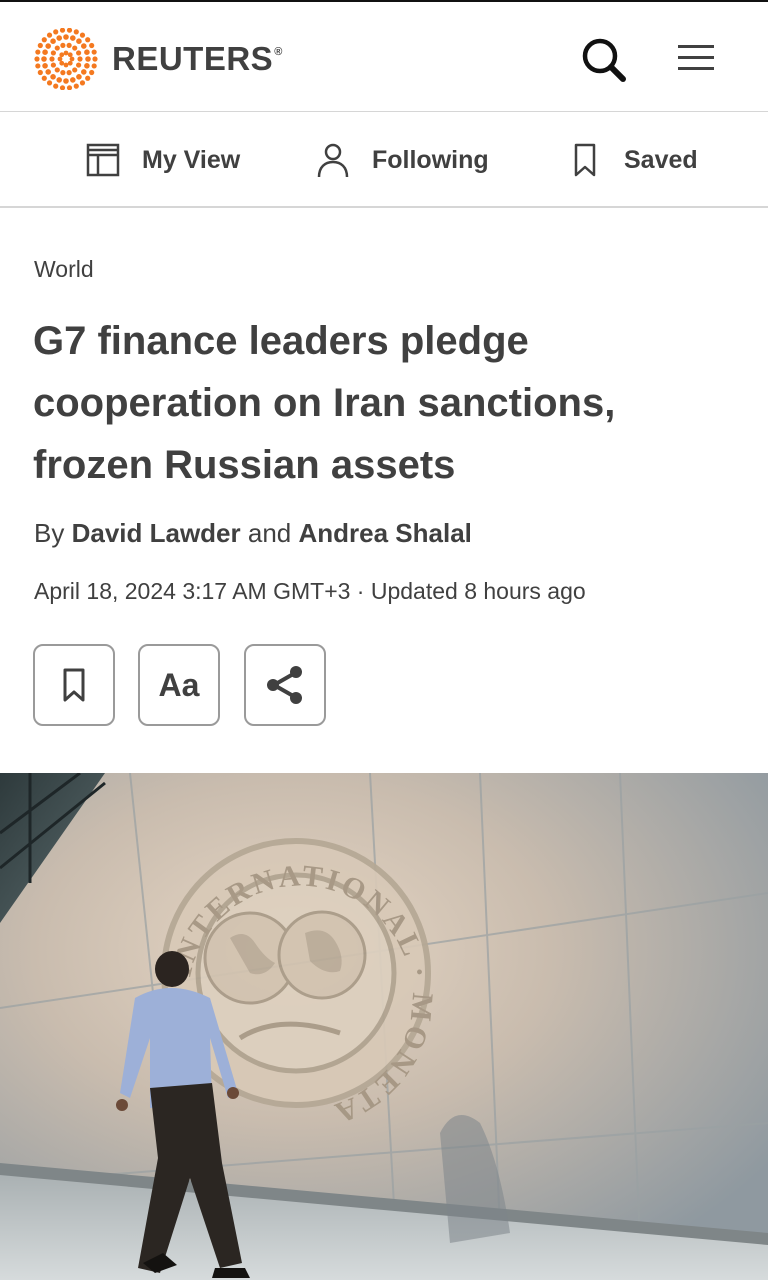  What do you see at coordinates (197, 58) in the screenshot?
I see `brand-name: REUTERS®` at bounding box center [197, 58].